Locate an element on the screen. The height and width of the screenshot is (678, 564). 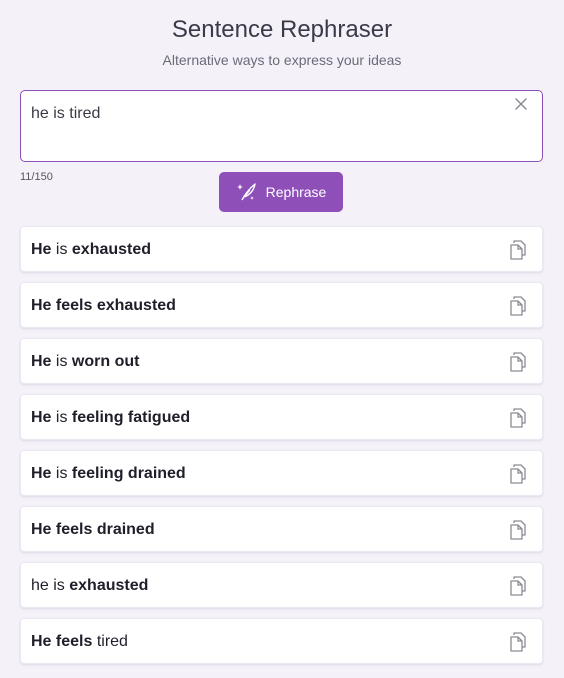
result-card: He is exhausted is located at coordinates (281, 249).